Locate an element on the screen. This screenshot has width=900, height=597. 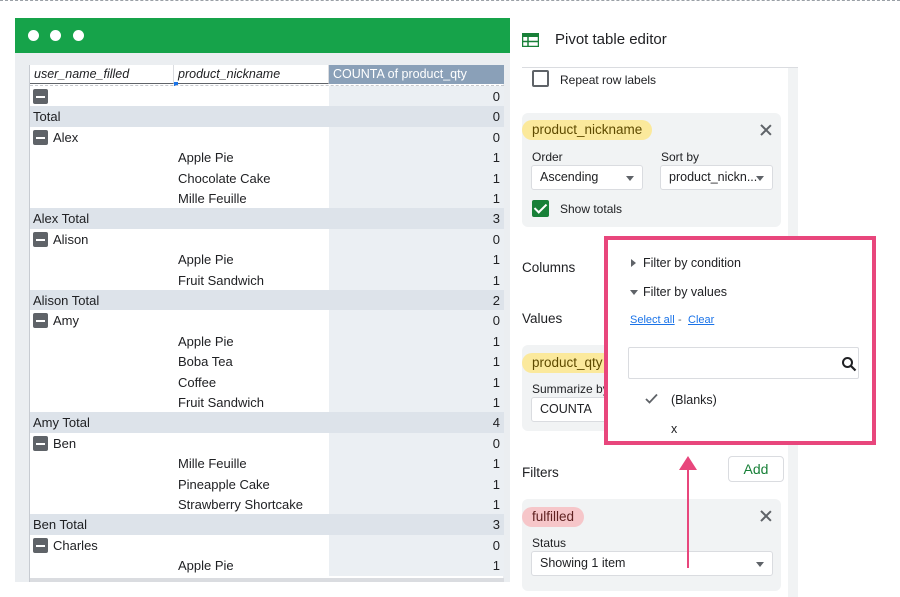
annotation-arrow is located at coordinates (688, 512).